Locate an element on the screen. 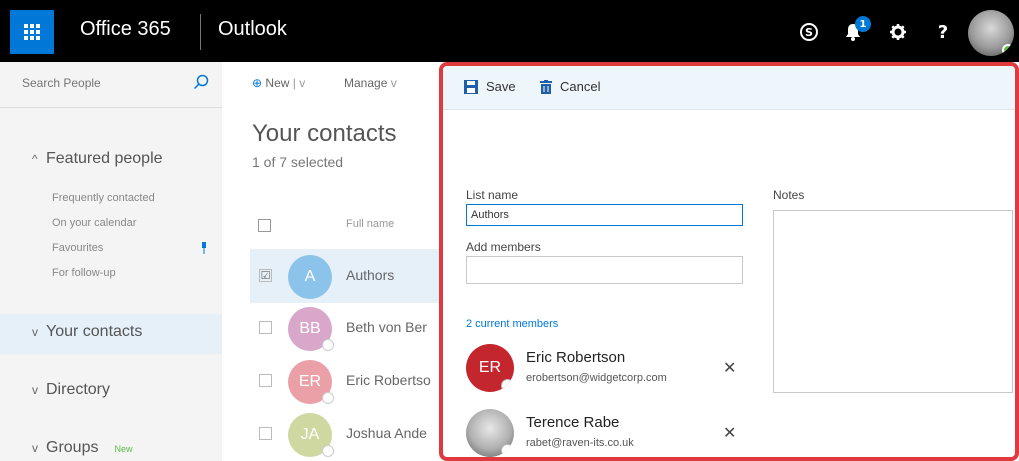 Image resolution: width=1019 pixels, height=461 pixels. member-name: Terence Rabe is located at coordinates (573, 422).